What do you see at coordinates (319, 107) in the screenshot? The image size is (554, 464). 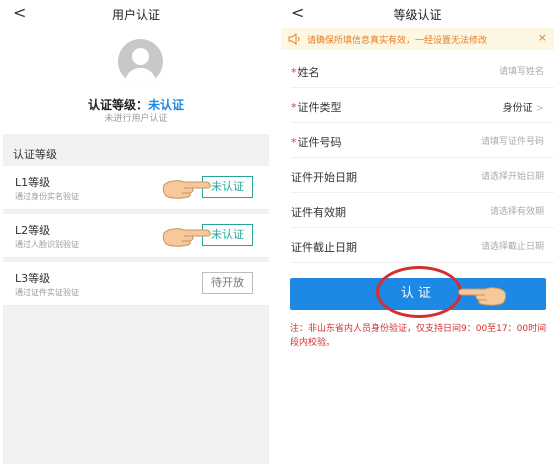 I see `field-label-text: 证件类型` at bounding box center [319, 107].